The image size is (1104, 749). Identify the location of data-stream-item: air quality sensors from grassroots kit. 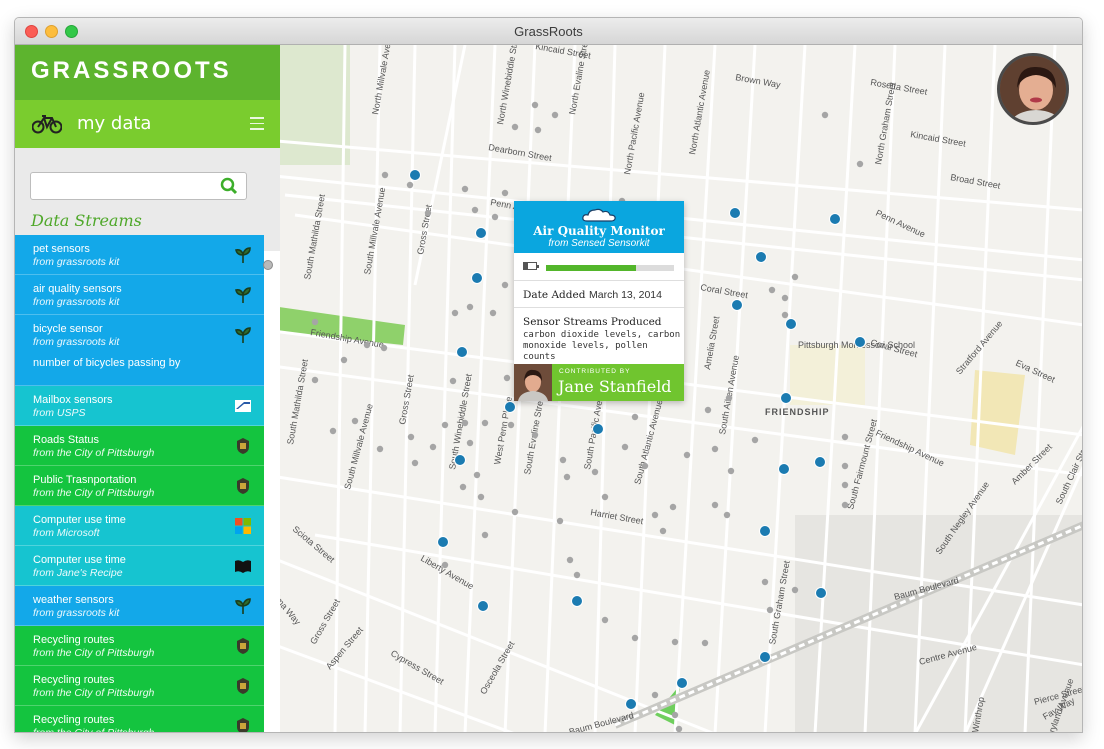
(139, 295).